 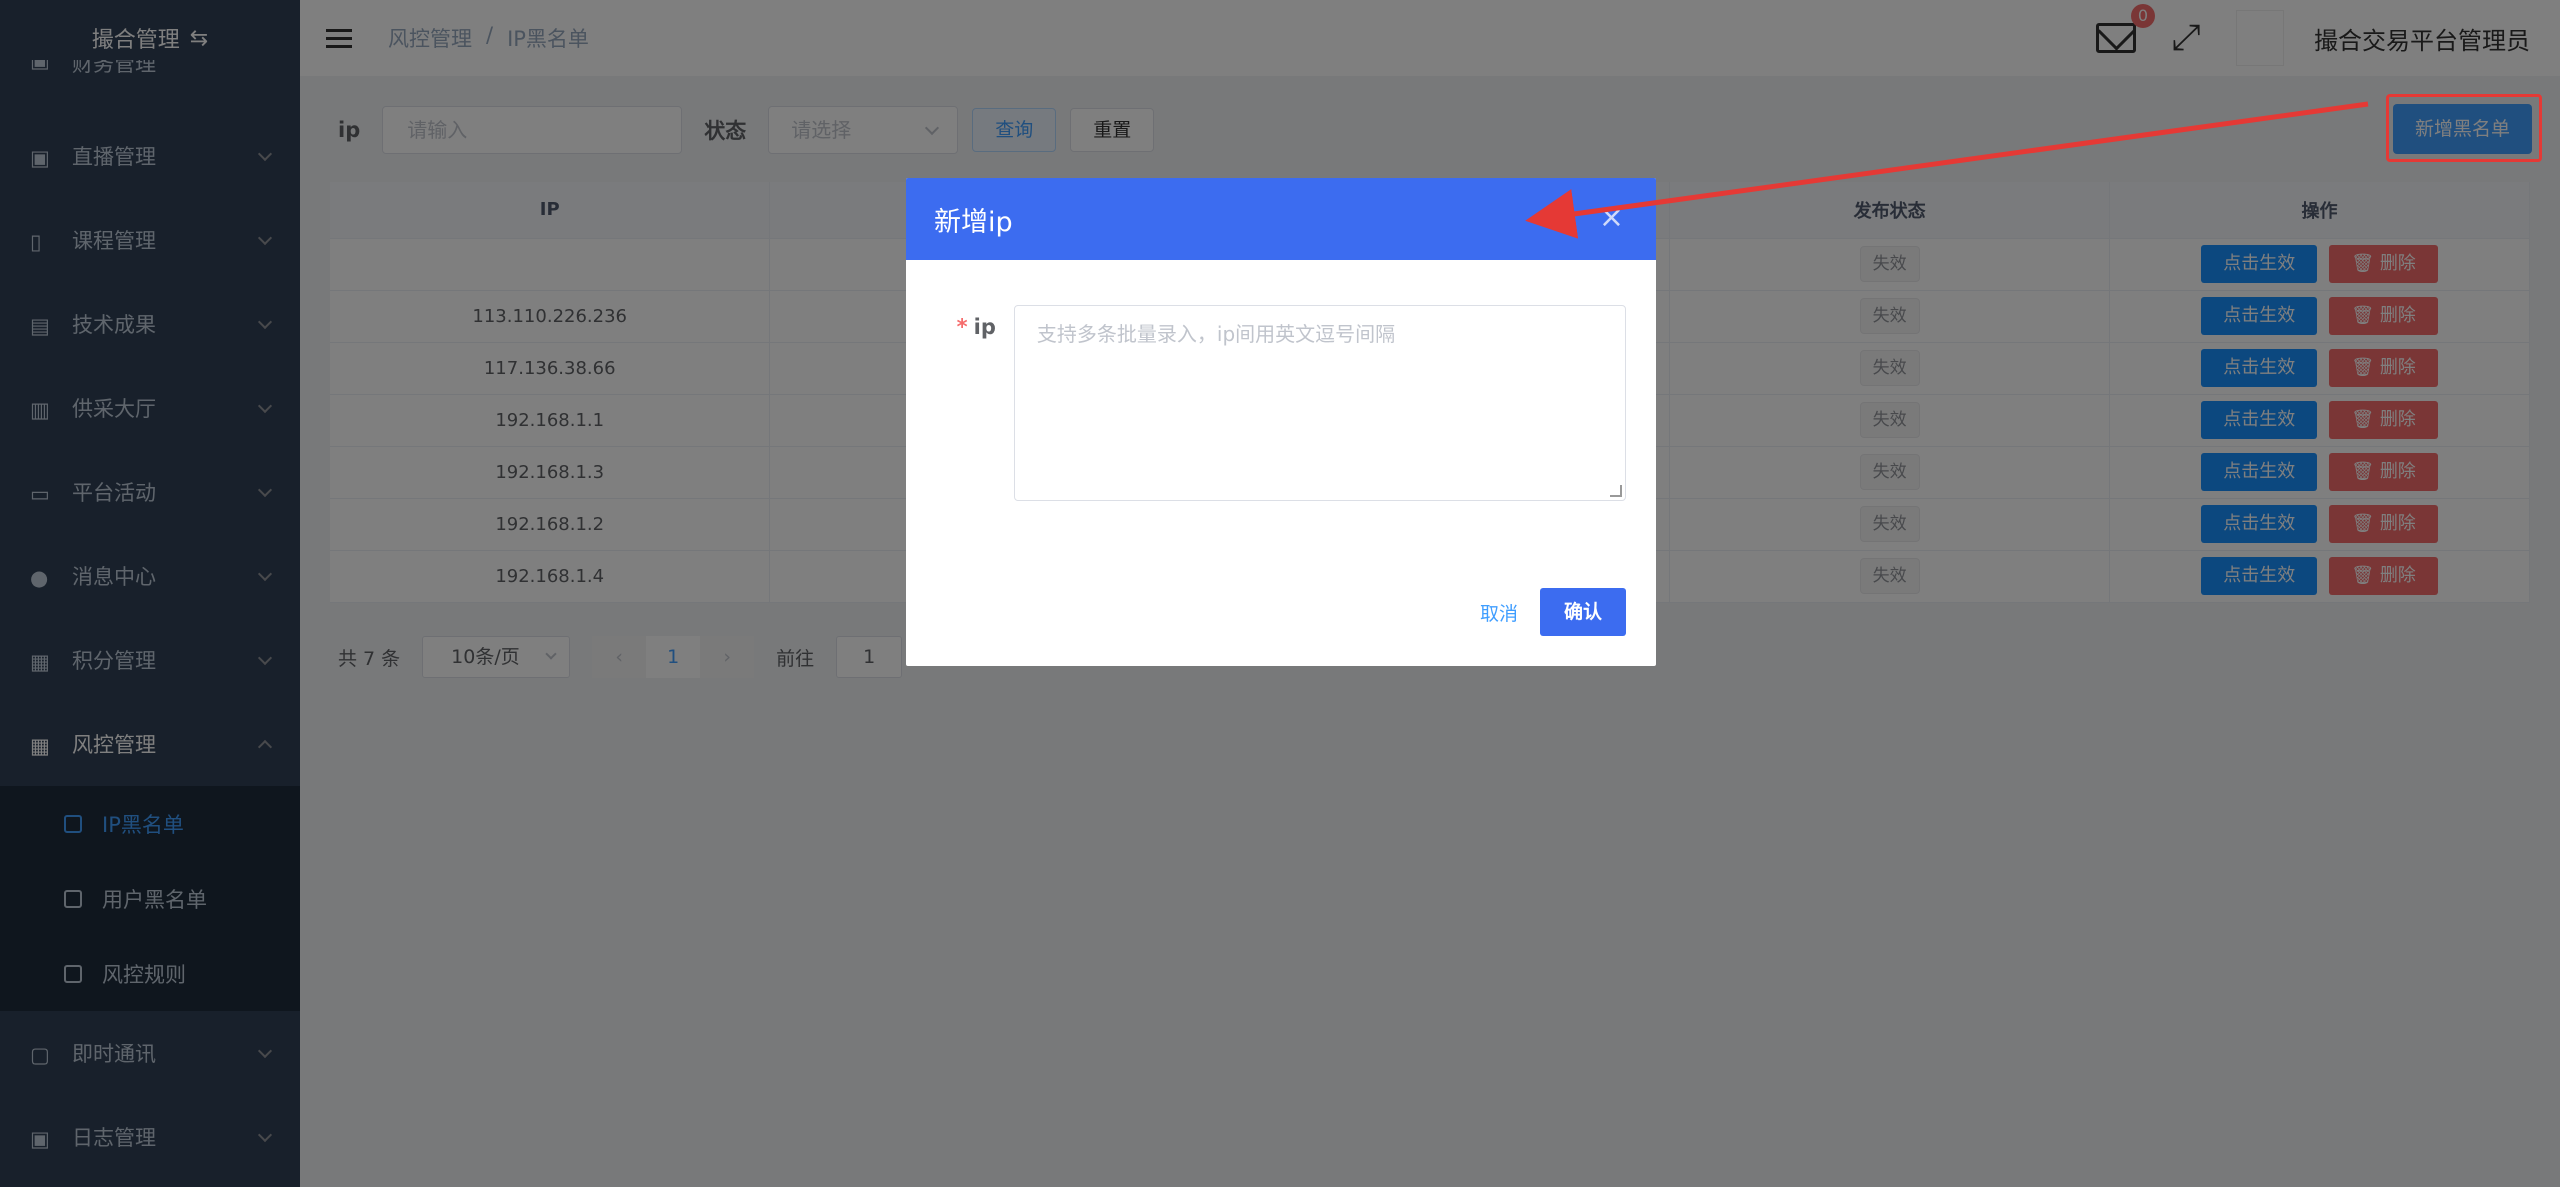 What do you see at coordinates (1582, 612) in the screenshot?
I see `confirm-button: 确认` at bounding box center [1582, 612].